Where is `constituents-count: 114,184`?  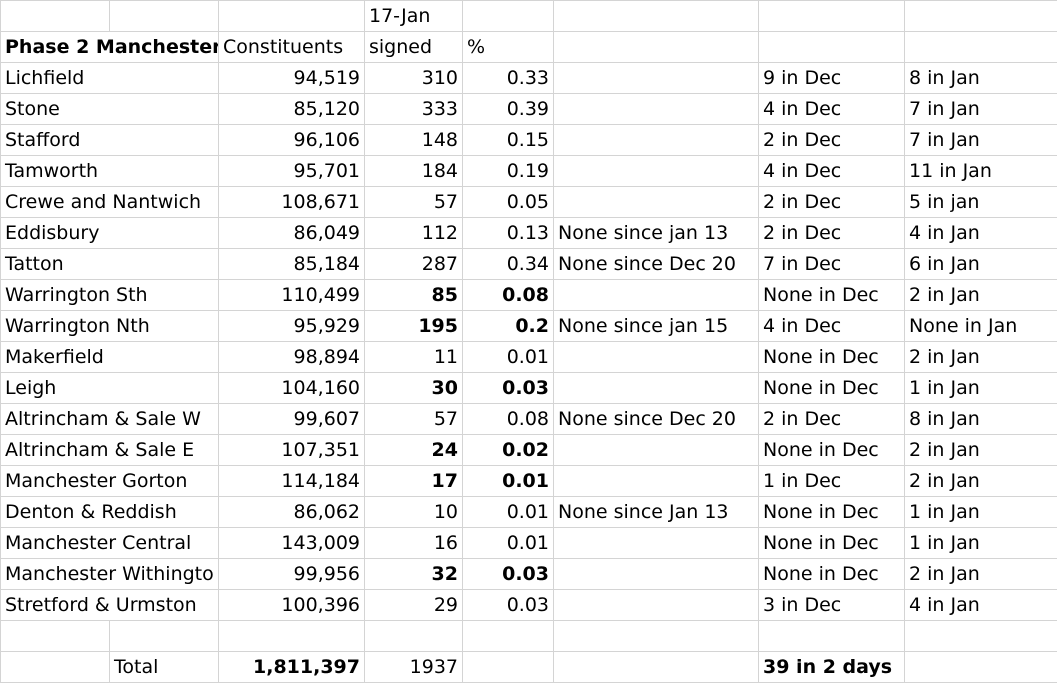 constituents-count: 114,184 is located at coordinates (291, 481).